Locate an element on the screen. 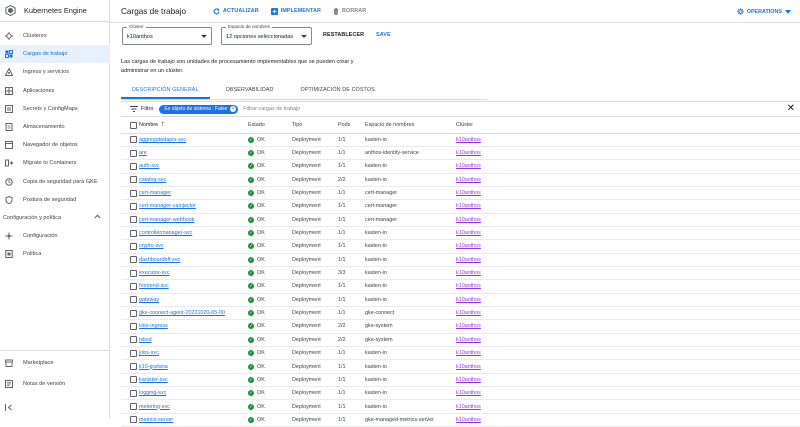  header-namespace: Espacio de nombres is located at coordinates (410, 126).